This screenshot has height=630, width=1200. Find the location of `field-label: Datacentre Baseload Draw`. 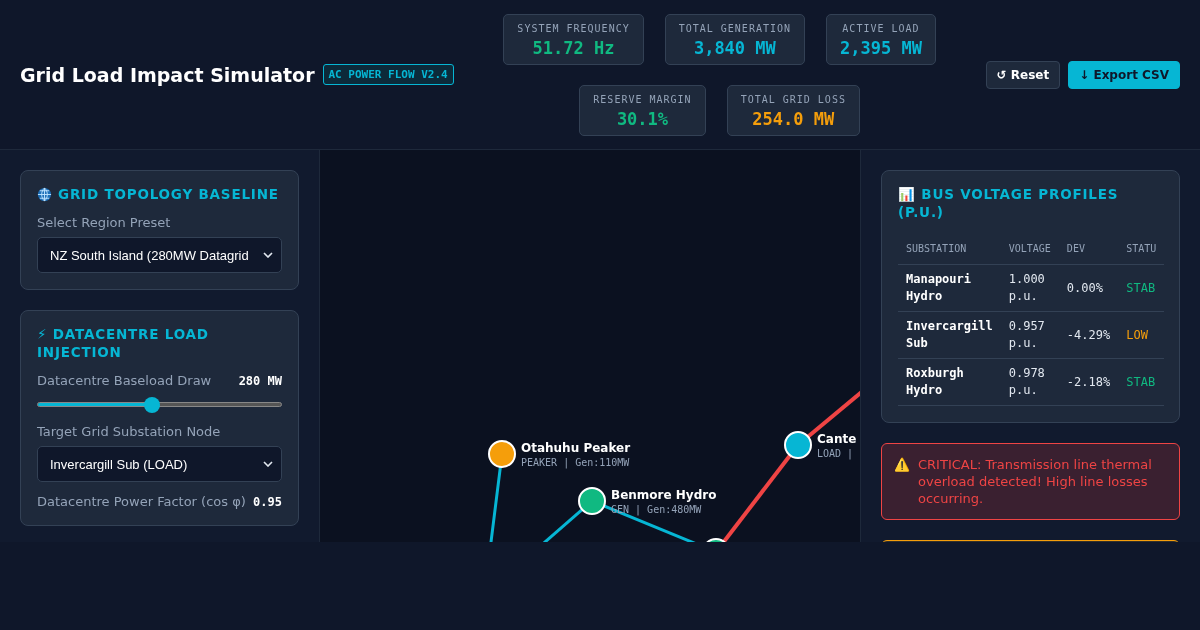

field-label: Datacentre Baseload Draw is located at coordinates (124, 380).